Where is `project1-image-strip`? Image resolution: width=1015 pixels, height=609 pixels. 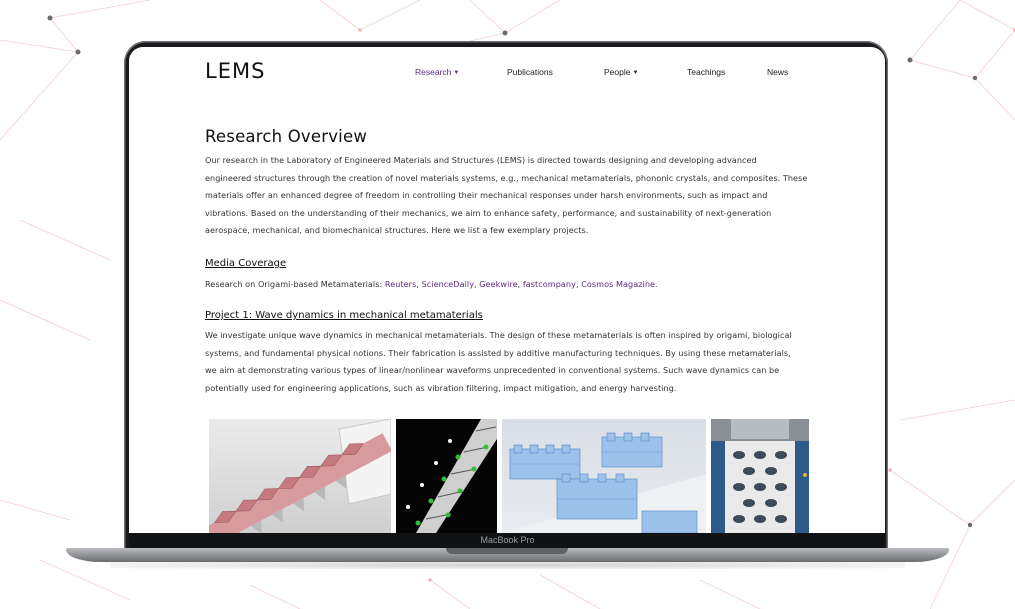 project1-image-strip is located at coordinates (509, 476).